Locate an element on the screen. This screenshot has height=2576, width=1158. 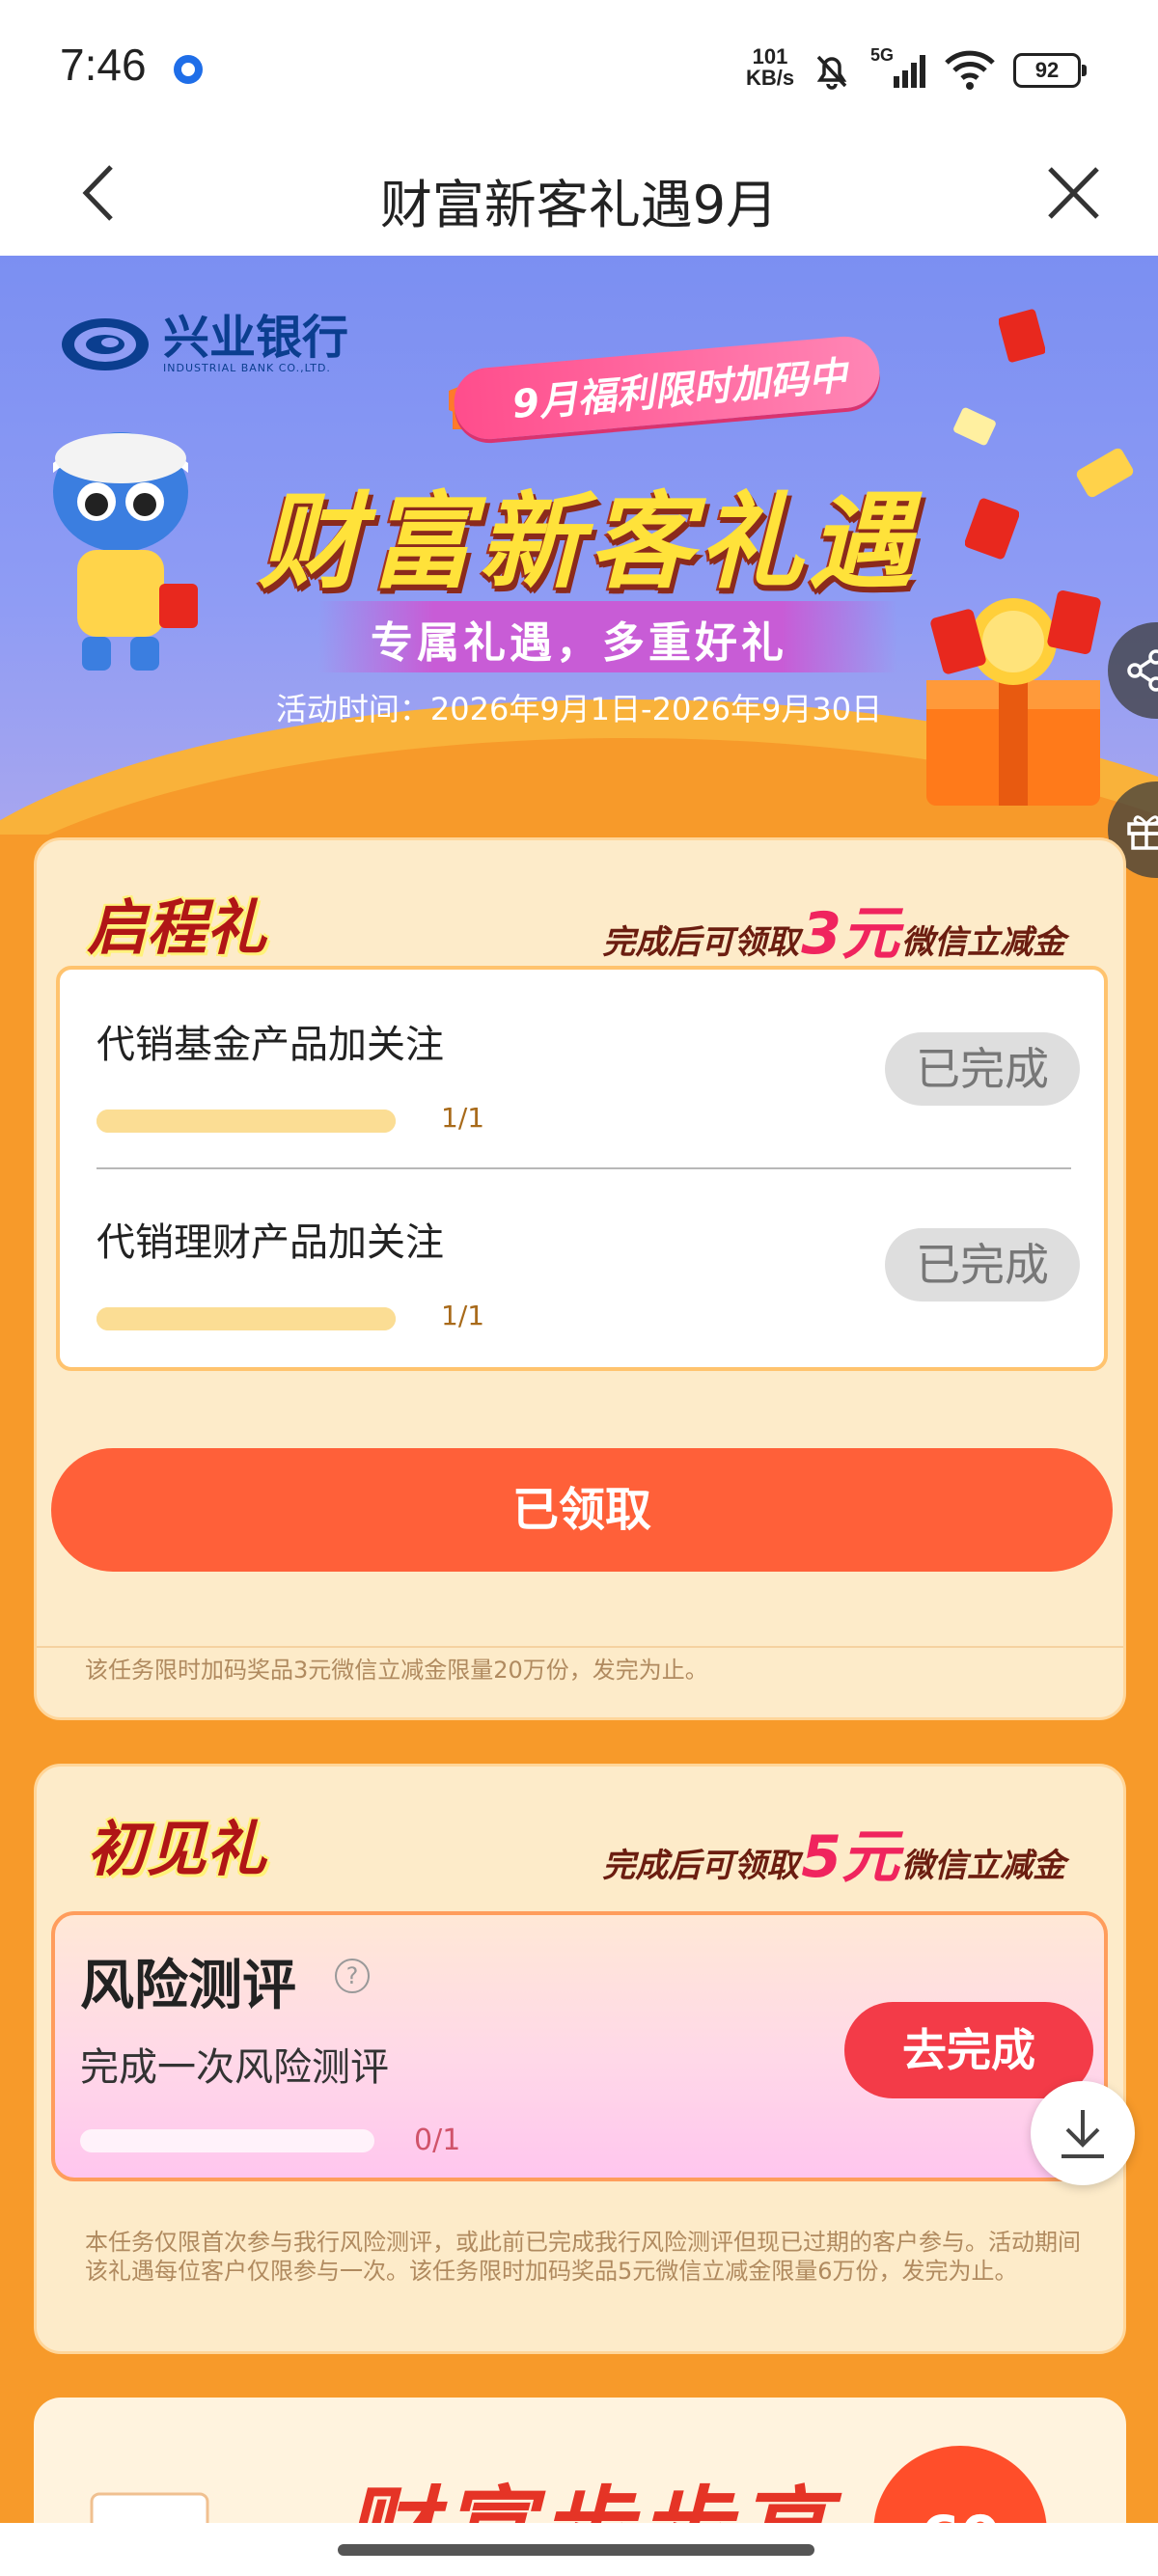
net-speed: 101 KB/s is located at coordinates (770, 67).